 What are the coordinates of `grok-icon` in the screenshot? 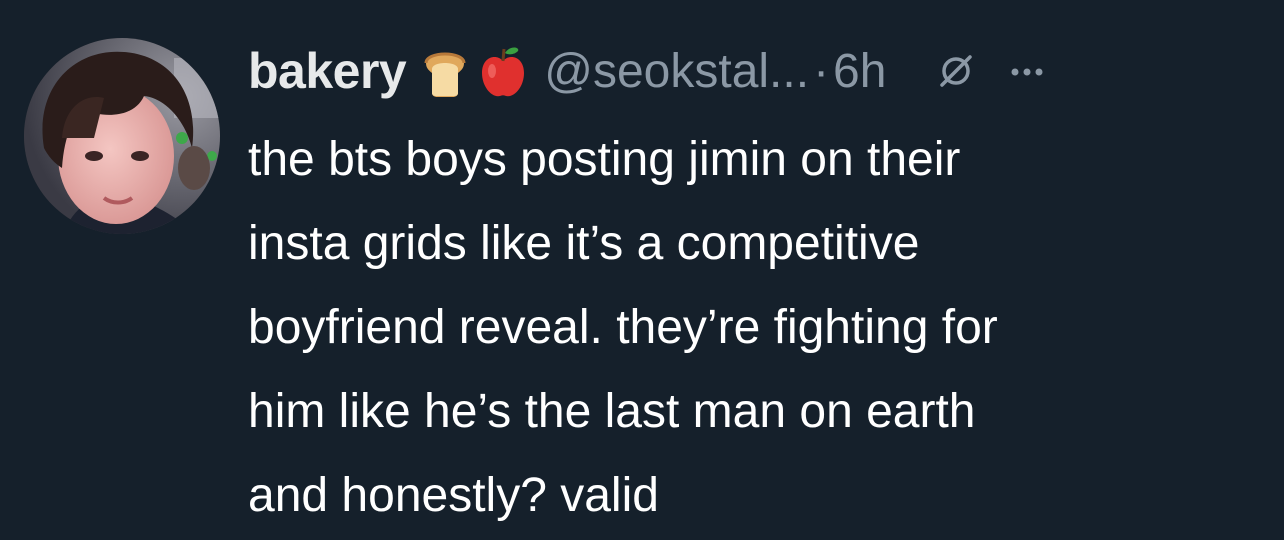 It's located at (956, 71).